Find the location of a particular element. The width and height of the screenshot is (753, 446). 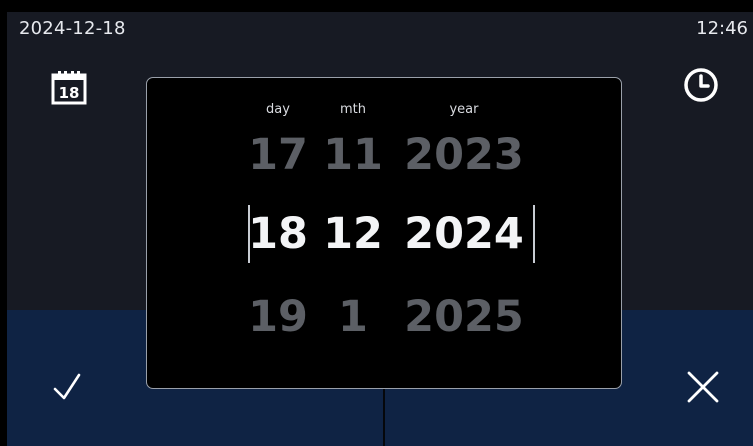

calendar-icon: 18 is located at coordinates (69, 88).